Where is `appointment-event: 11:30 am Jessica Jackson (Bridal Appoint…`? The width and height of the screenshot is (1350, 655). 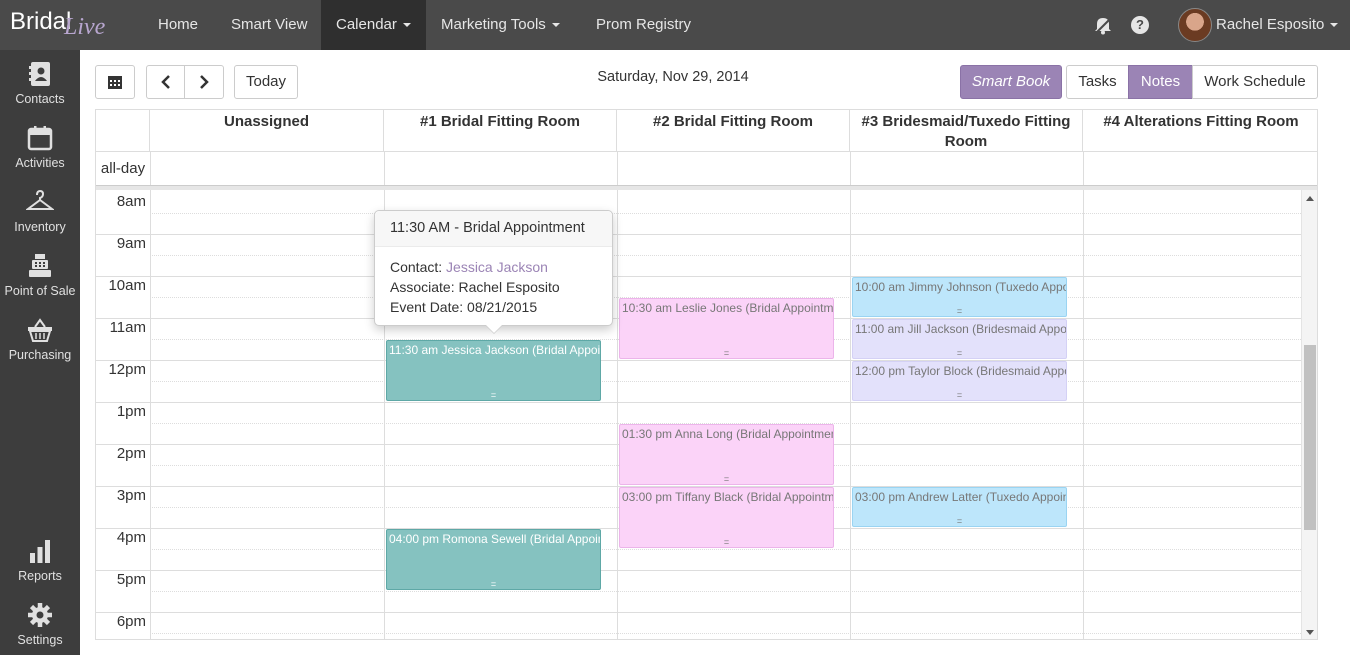 appointment-event: 11:30 am Jessica Jackson (Bridal Appoint… is located at coordinates (493, 370).